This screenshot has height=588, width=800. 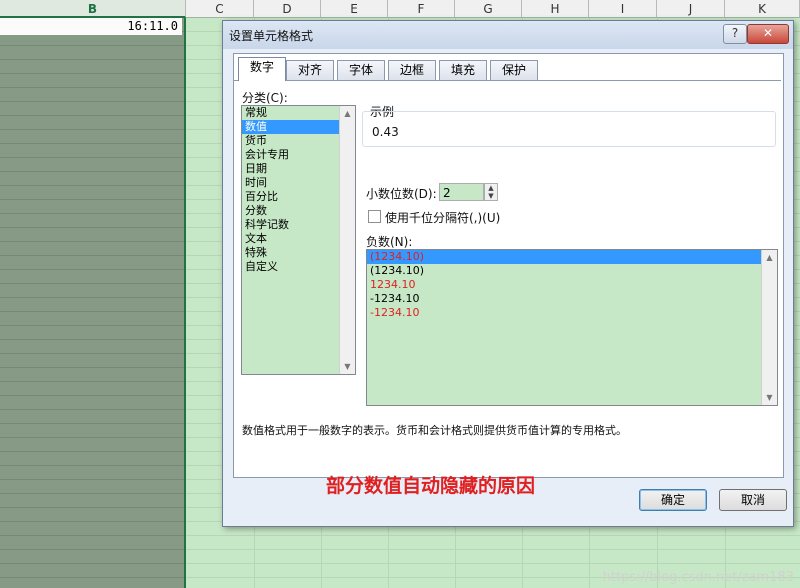 I want to click on cell-b1: 16:11.0, so click(x=91, y=26).